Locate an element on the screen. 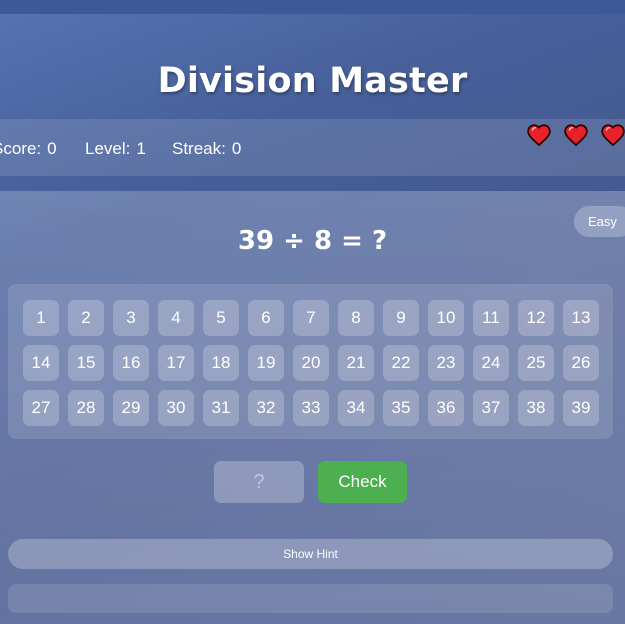 The image size is (625, 624). number-option-button: 11 is located at coordinates (491, 318).